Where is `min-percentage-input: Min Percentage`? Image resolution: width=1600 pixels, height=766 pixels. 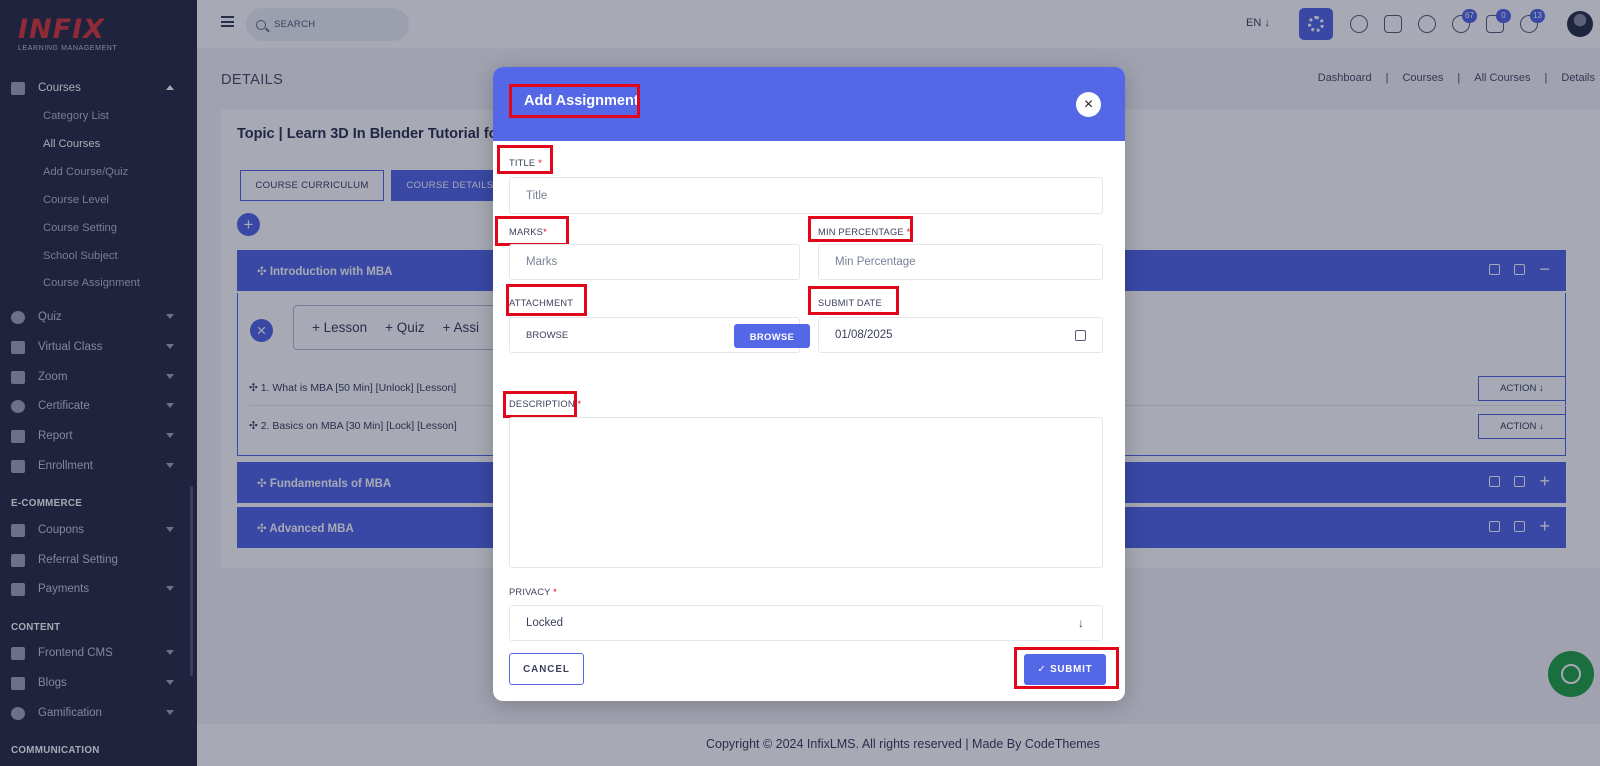
min-percentage-input: Min Percentage is located at coordinates (960, 262).